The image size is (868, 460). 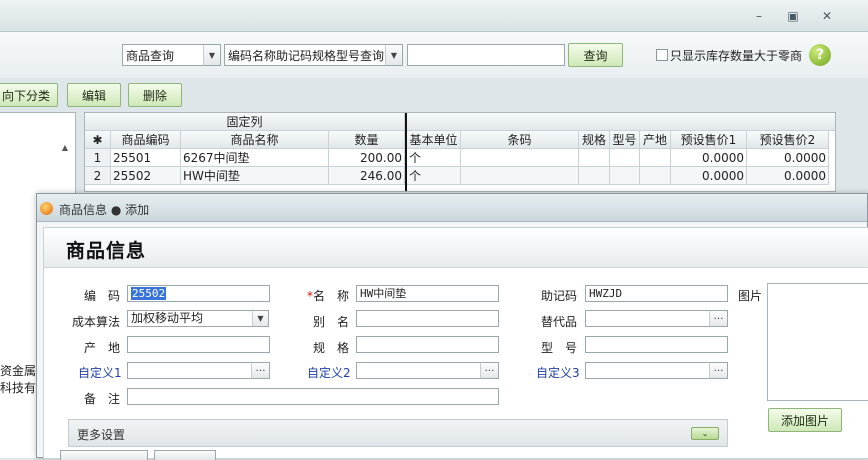 What do you see at coordinates (820, 55) in the screenshot?
I see `help-icon: ?` at bounding box center [820, 55].